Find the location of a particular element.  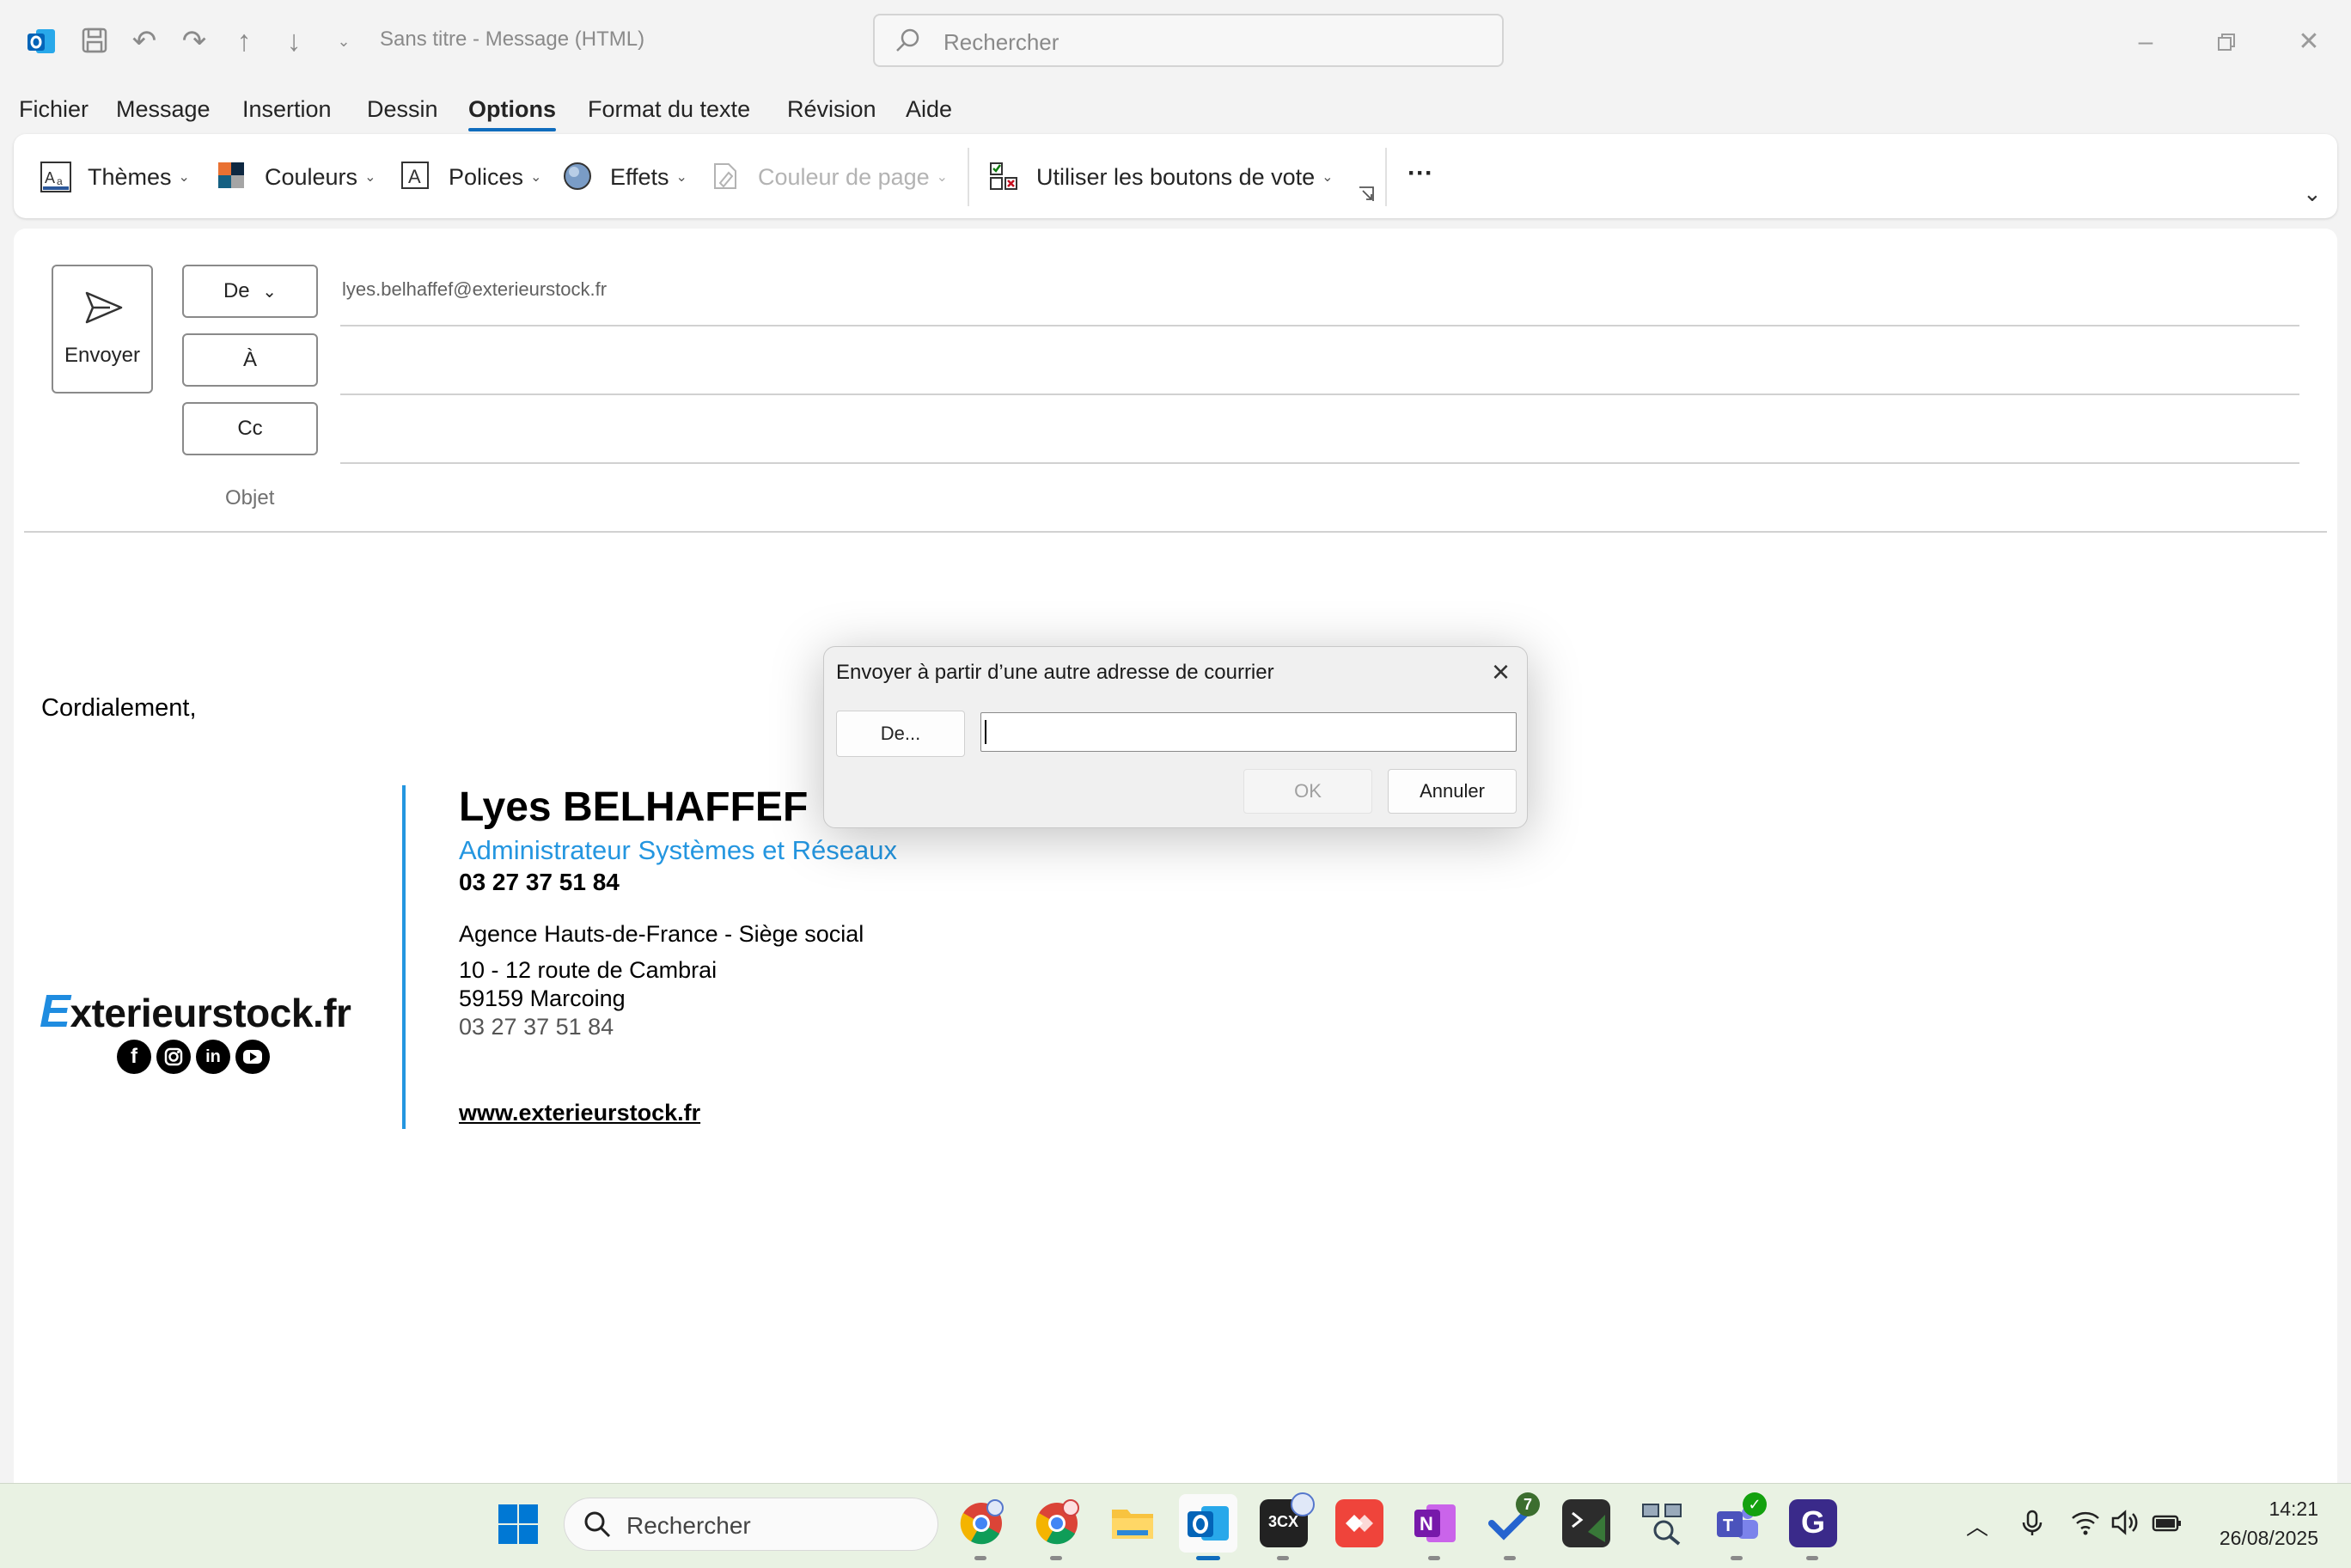

colors-label: Couleurs is located at coordinates (311, 177).